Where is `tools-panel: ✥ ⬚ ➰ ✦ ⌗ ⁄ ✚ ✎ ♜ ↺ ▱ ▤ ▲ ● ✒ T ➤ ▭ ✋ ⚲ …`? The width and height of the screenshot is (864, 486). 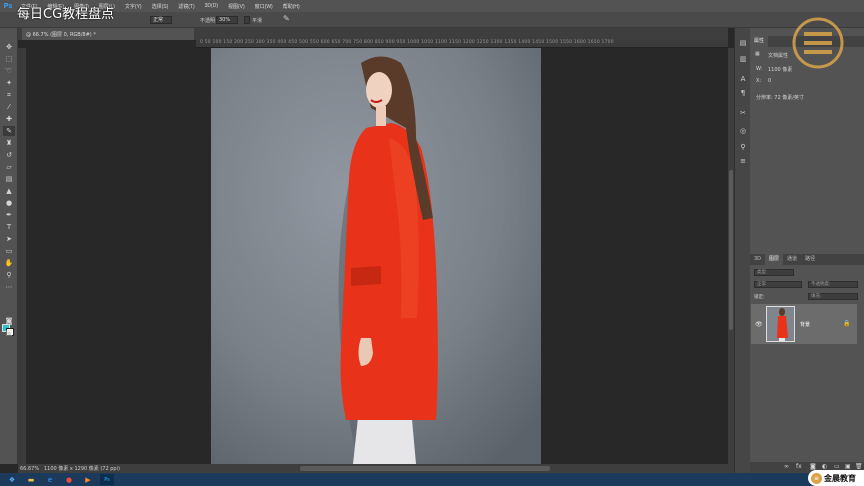 tools-panel: ✥ ⬚ ➰ ✦ ⌗ ⁄ ✚ ✎ ♜ ↺ ▱ ▤ ▲ ● ✒ T ➤ ▭ ✋ ⚲ … is located at coordinates (9, 246).